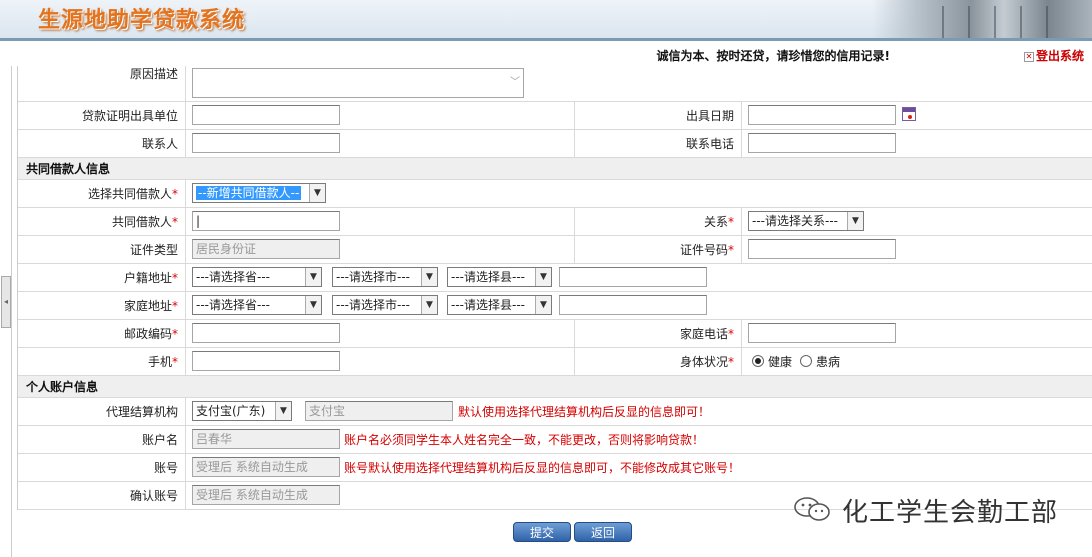 The width and height of the screenshot is (1092, 557). What do you see at coordinates (555, 144) in the screenshot?
I see `contact-row: 联系人 联系电话` at bounding box center [555, 144].